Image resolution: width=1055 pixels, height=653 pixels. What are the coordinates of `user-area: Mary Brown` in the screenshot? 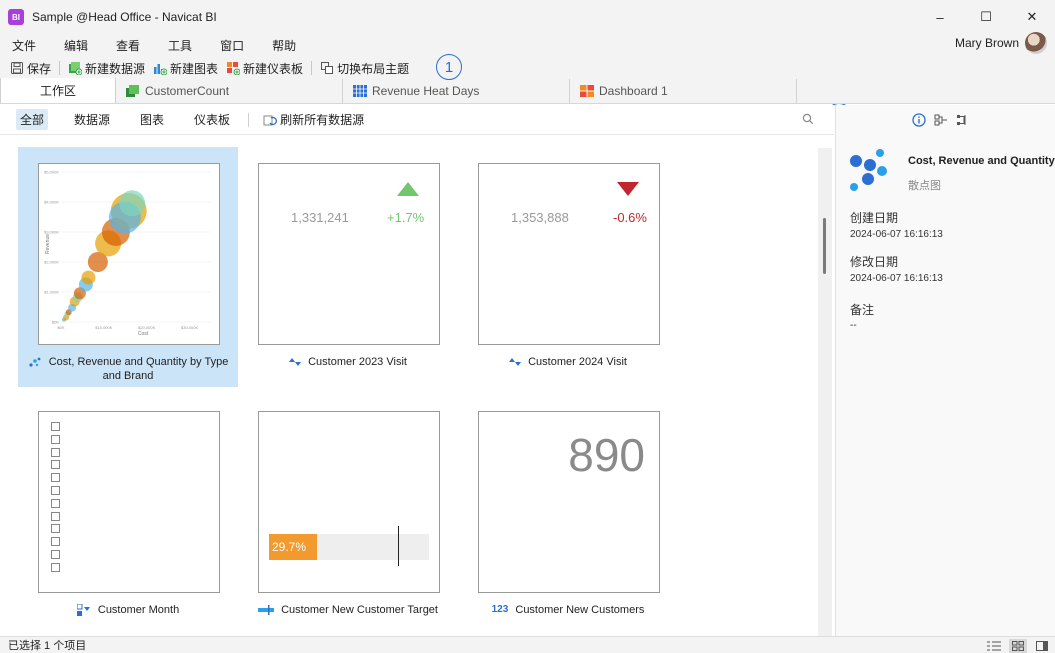 It's located at (1001, 43).